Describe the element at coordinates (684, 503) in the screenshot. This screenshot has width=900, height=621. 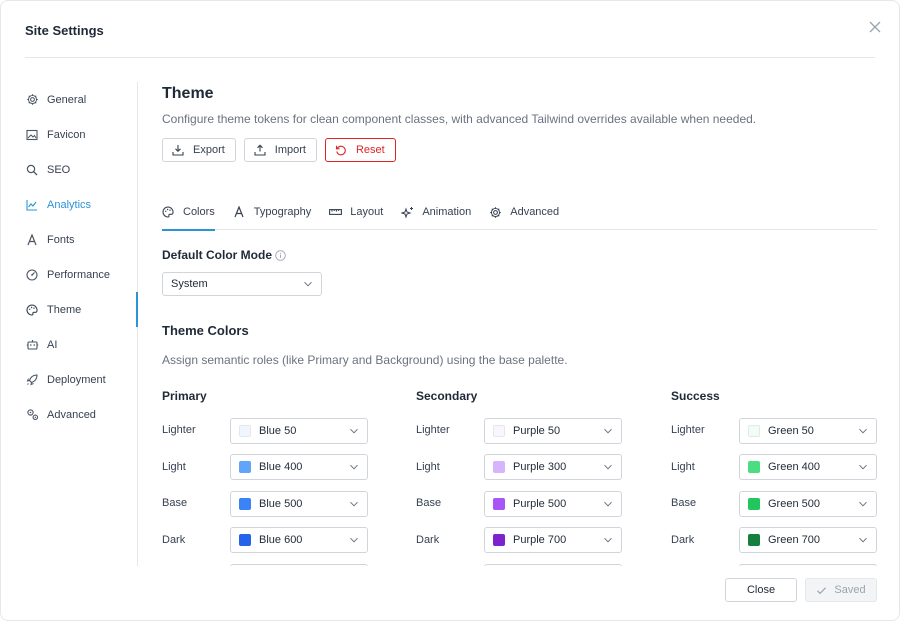
I see `row-label-base: Base` at that location.